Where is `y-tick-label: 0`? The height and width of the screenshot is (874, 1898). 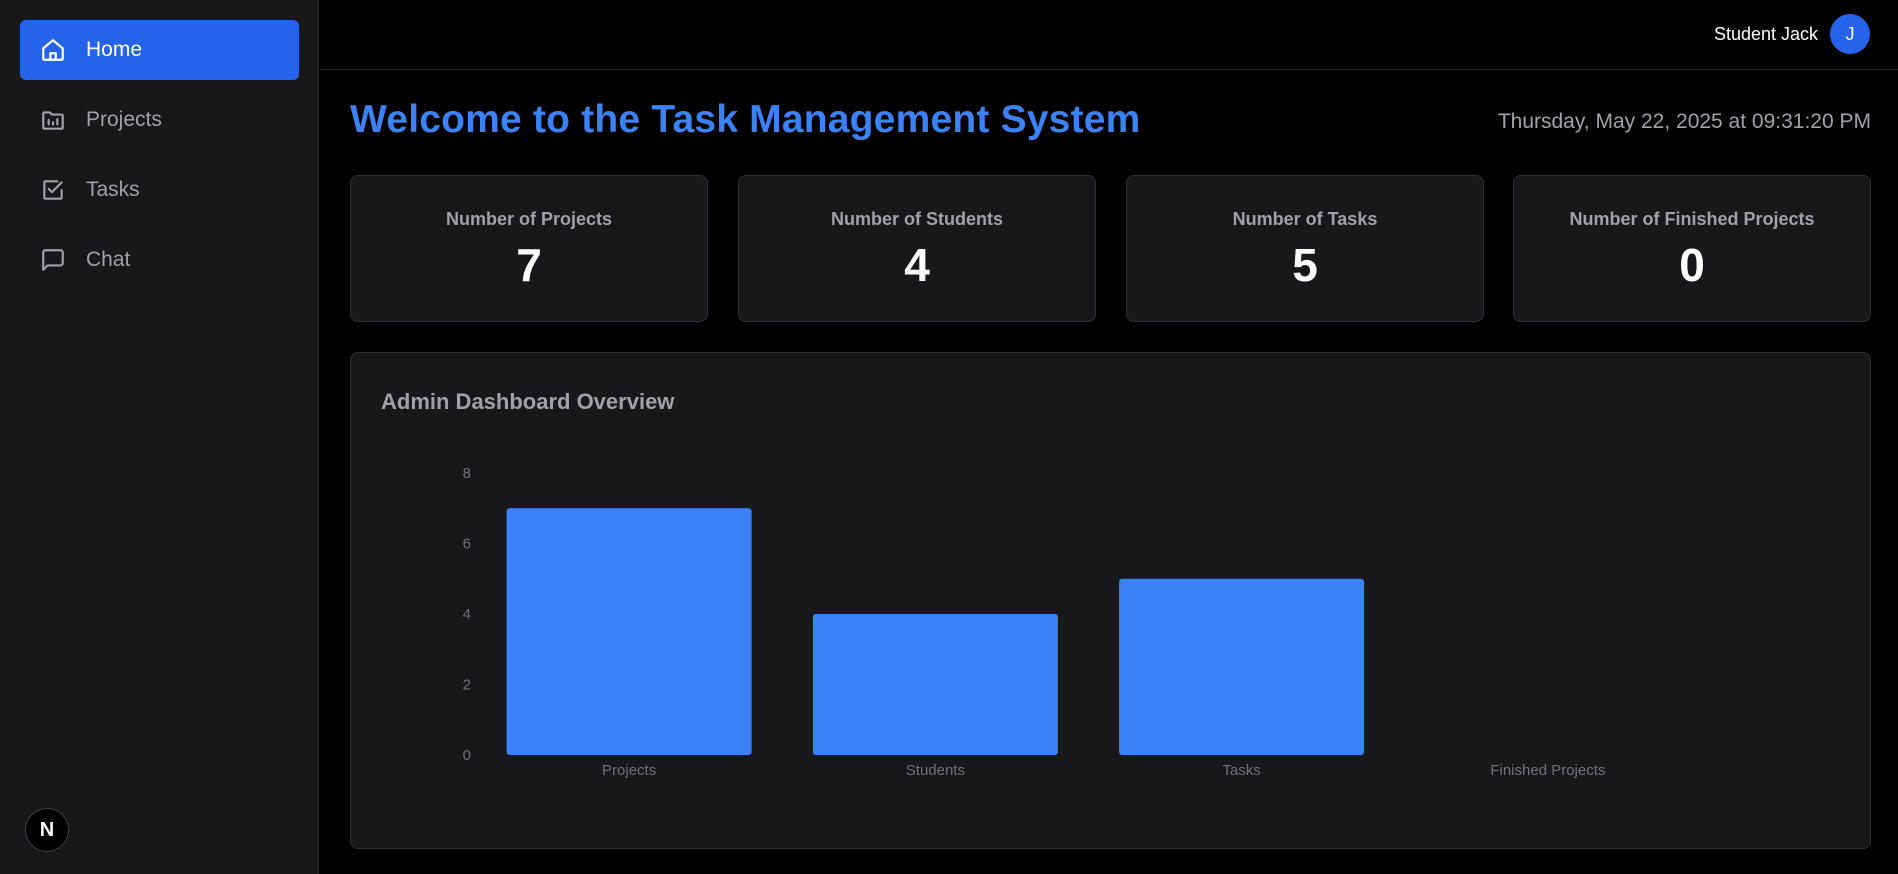 y-tick-label: 0 is located at coordinates (467, 755).